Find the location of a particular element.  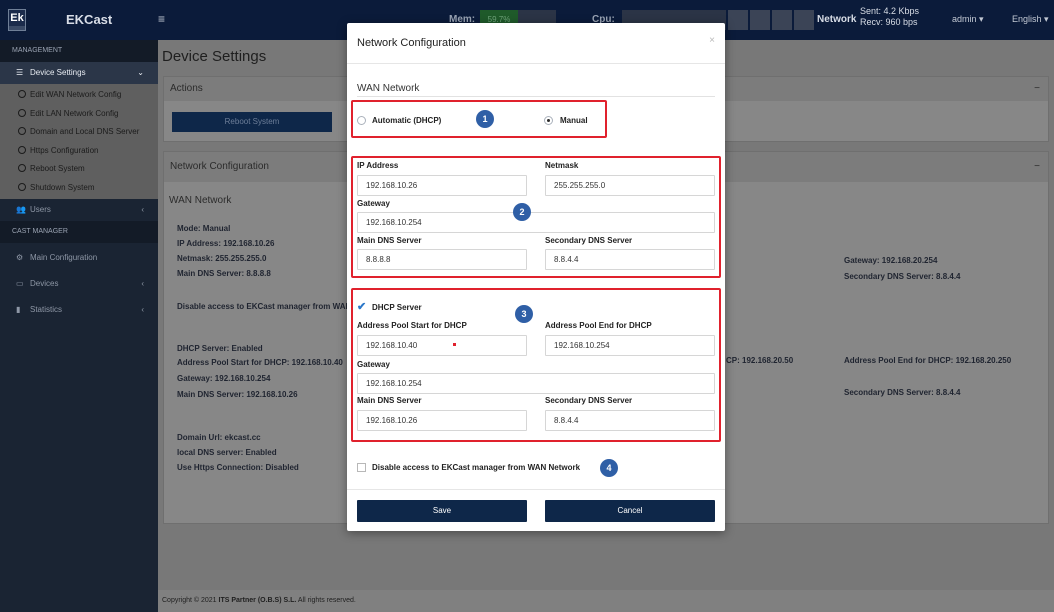

cancel-button: Cancel is located at coordinates (630, 511).